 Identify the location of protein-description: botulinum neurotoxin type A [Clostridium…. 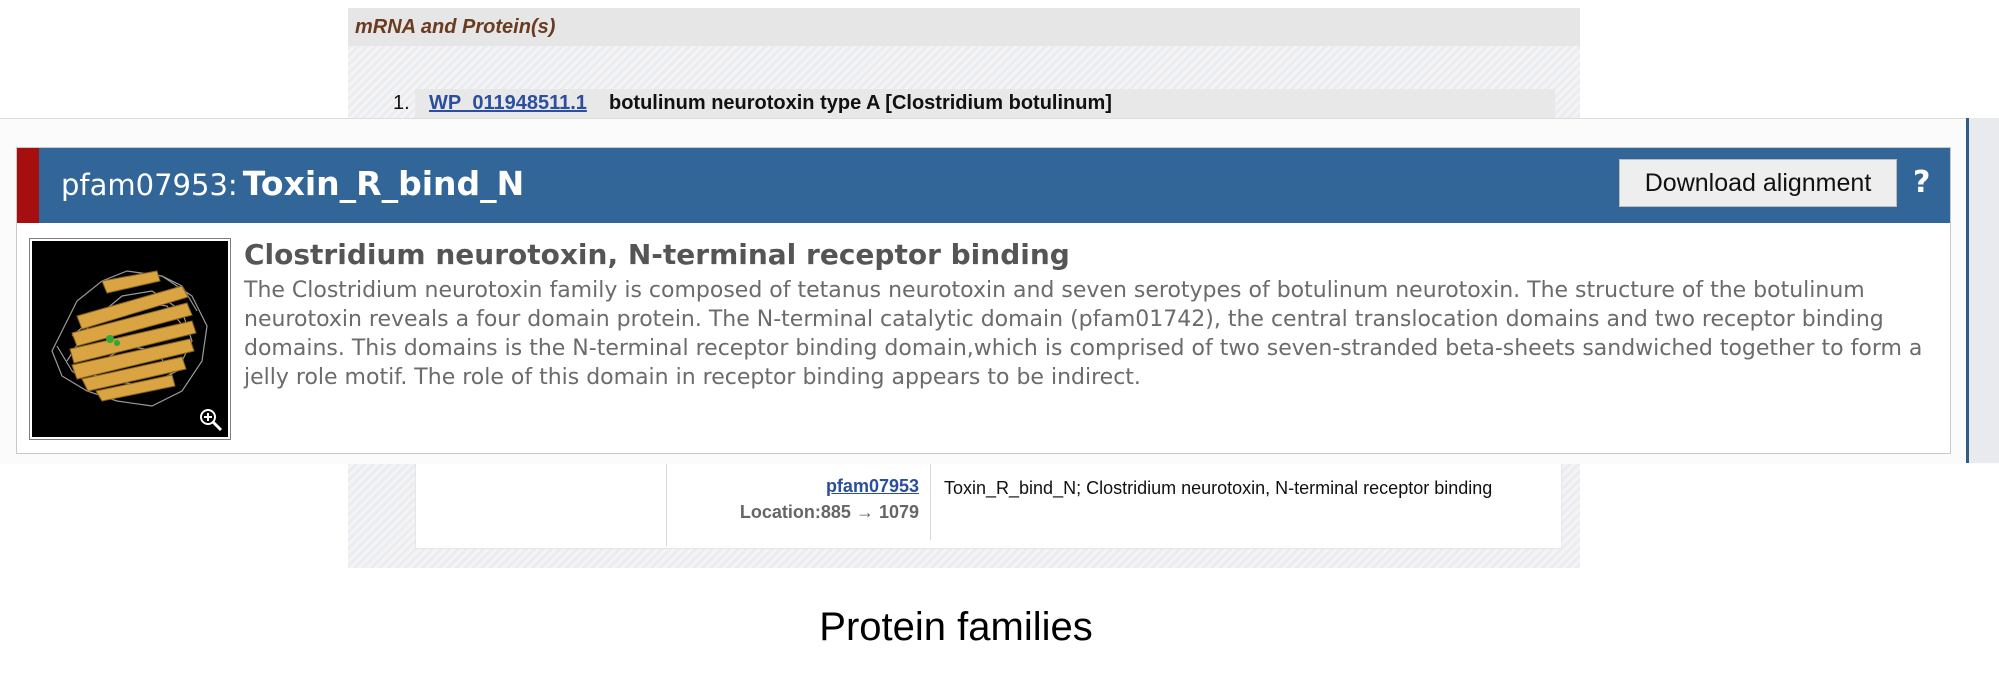
(860, 103).